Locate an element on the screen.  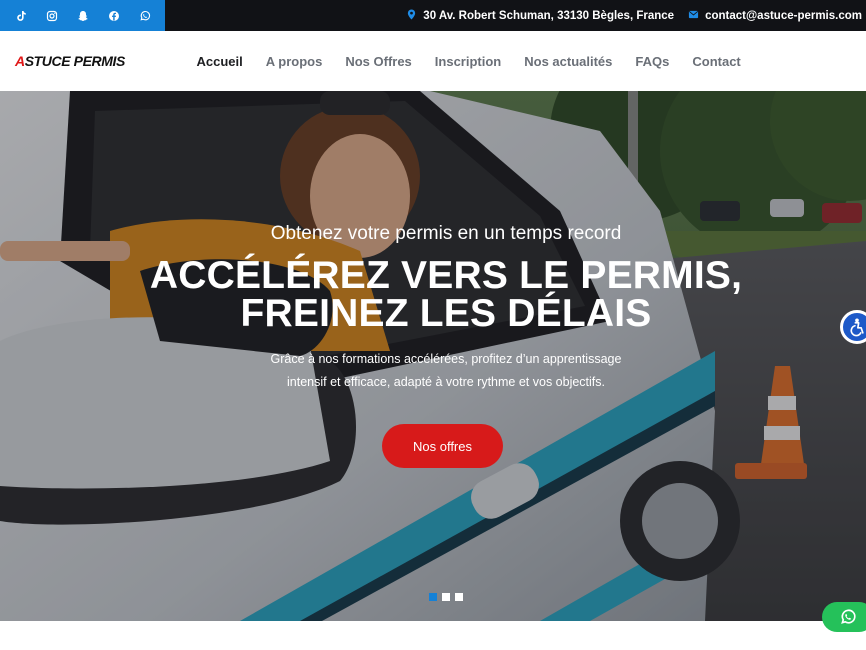
nav-item-faqs: FAQs is located at coordinates (652, 61).